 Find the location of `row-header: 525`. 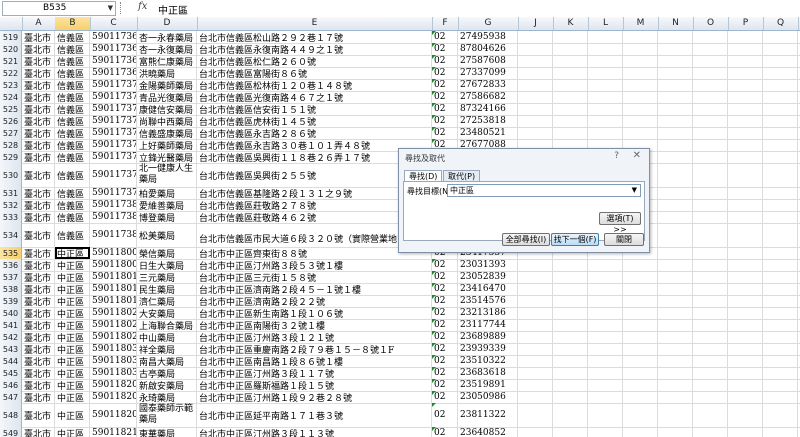

row-header: 525 is located at coordinates (11, 109).